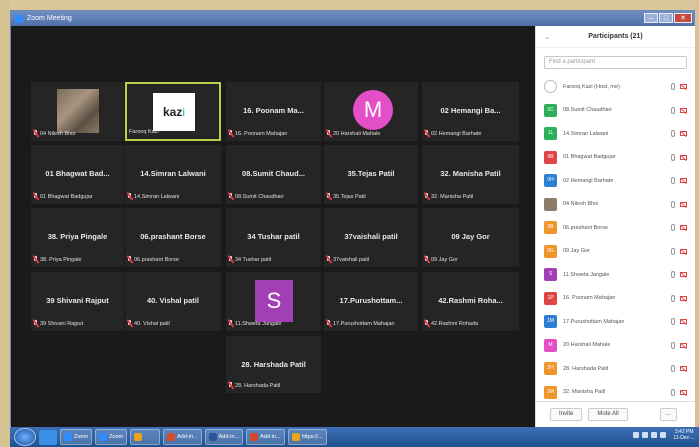  I want to click on video-tile: S 11.Shweta Jangale, so click(273, 301).